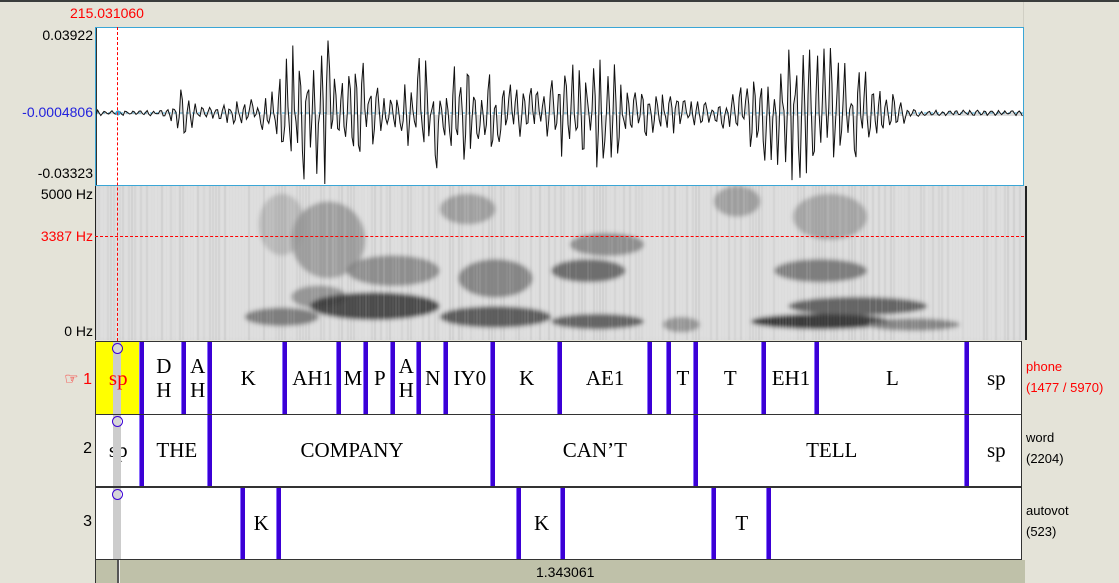  Describe the element at coordinates (1040, 437) in the screenshot. I see `tier-2-name-text: word` at that location.